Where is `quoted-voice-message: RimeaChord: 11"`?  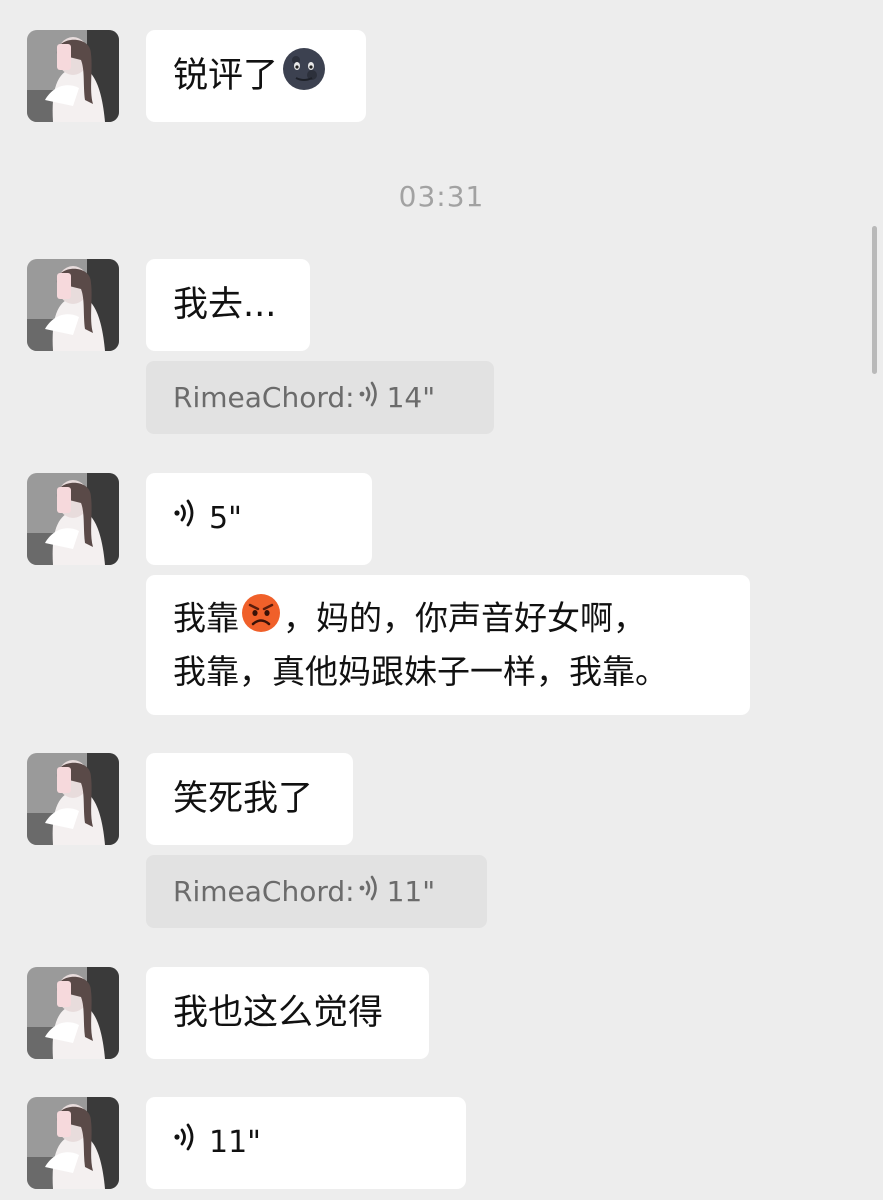 quoted-voice-message: RimeaChord: 11" is located at coordinates (316, 891).